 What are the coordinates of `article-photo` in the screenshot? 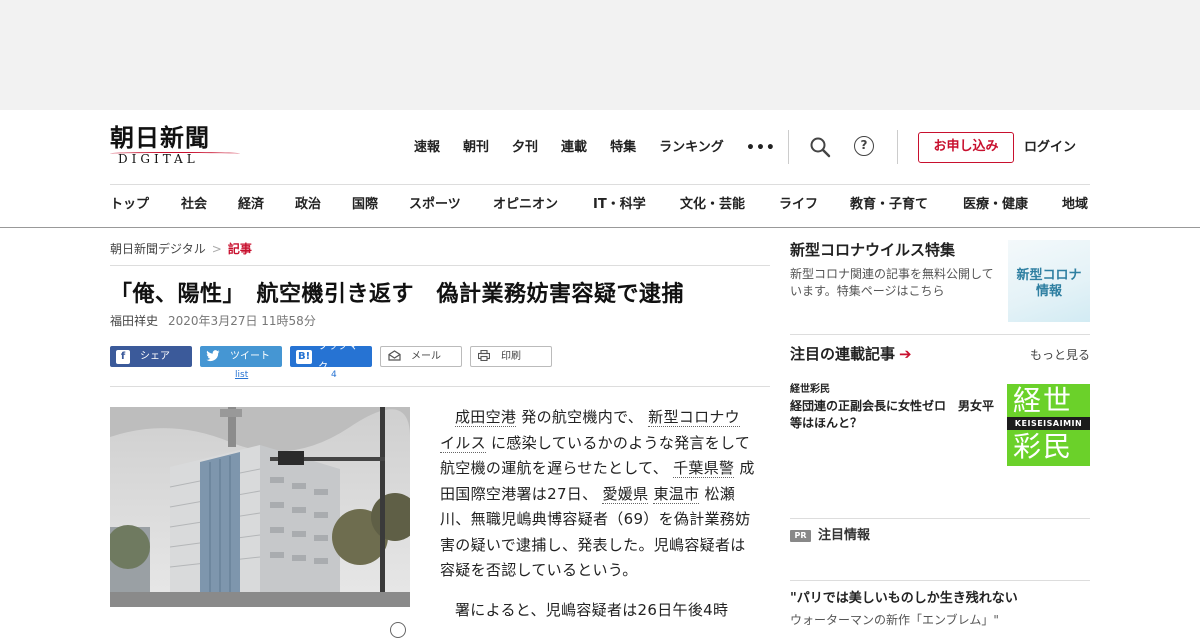 It's located at (260, 507).